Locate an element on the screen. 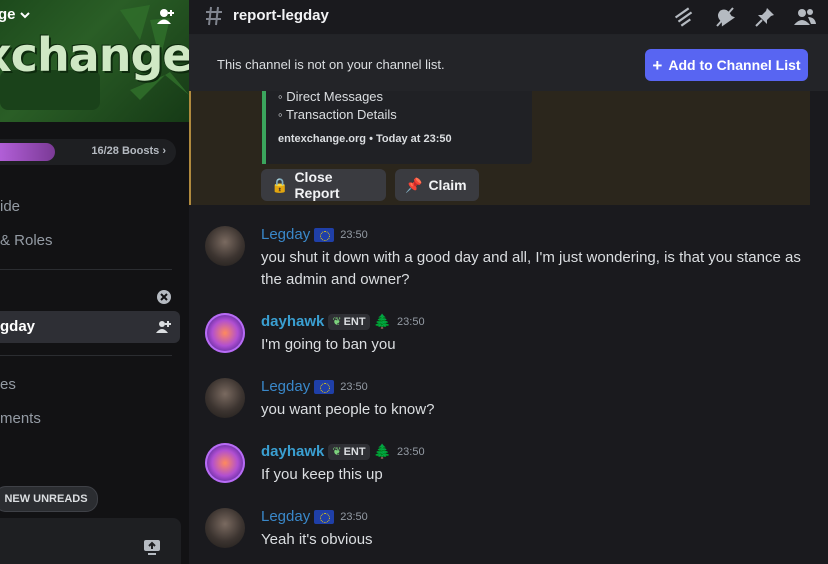 This screenshot has height=564, width=828. embed-footer: entexchange.org • Today at 23:50 is located at coordinates (365, 139).